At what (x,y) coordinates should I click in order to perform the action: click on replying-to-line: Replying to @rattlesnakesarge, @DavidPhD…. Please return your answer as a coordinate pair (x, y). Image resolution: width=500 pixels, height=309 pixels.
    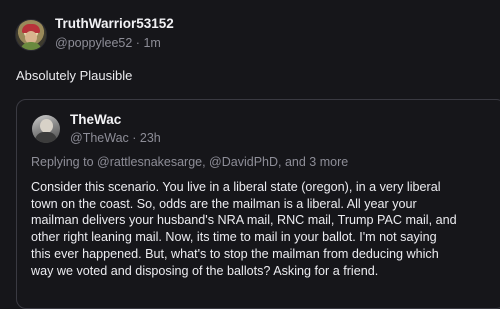
    Looking at the image, I should click on (189, 162).